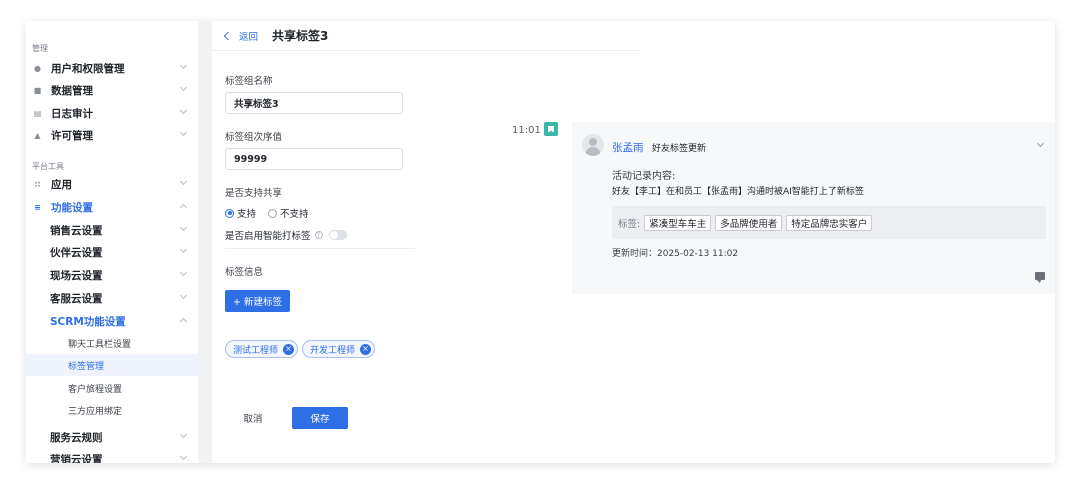 Image resolution: width=1080 pixels, height=490 pixels. What do you see at coordinates (112, 184) in the screenshot?
I see `sidebar-item-apps: ∷ 应用` at bounding box center [112, 184].